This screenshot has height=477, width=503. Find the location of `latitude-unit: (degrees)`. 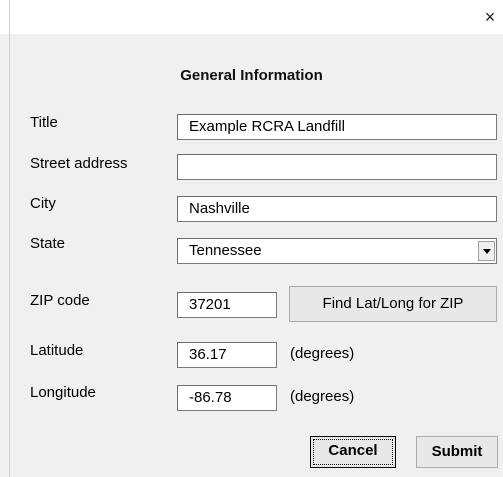

latitude-unit: (degrees) is located at coordinates (322, 353).